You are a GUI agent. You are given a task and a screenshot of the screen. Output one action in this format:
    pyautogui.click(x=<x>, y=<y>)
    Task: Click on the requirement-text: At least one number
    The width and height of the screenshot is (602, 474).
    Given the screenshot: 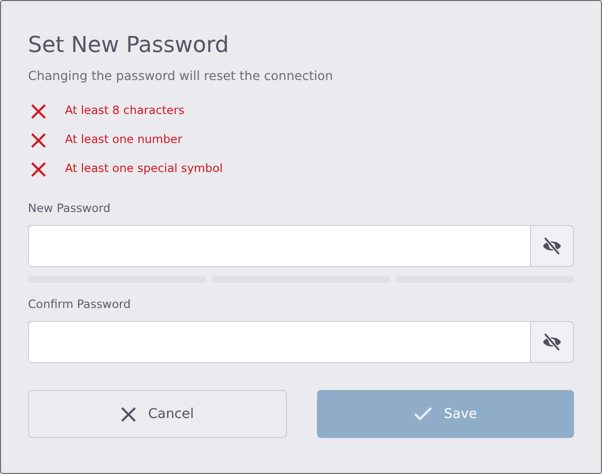 What is the action you would take?
    pyautogui.click(x=123, y=139)
    